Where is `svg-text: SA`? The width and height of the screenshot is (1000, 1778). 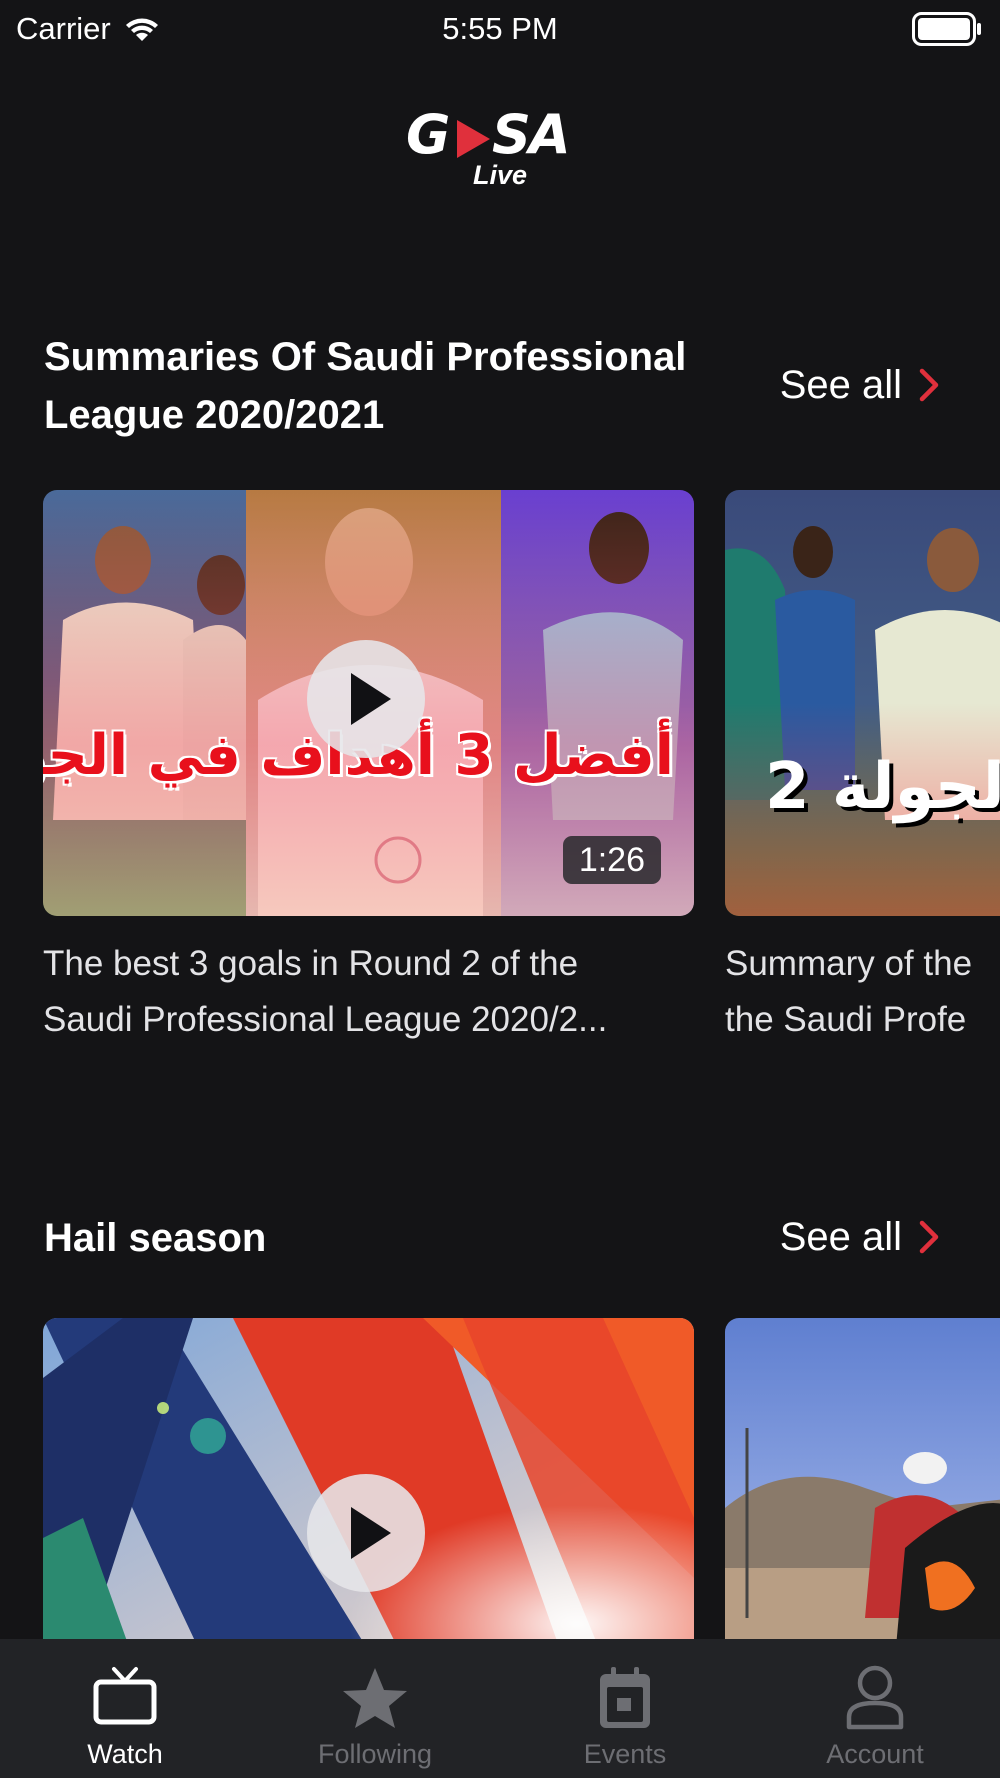
svg-text: SA is located at coordinates (530, 134).